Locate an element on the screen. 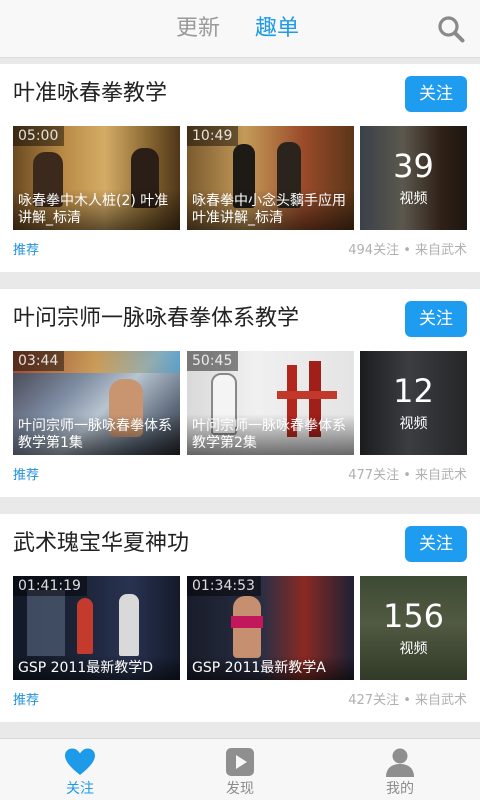 The width and height of the screenshot is (480, 800). search-icon is located at coordinates (451, 29).